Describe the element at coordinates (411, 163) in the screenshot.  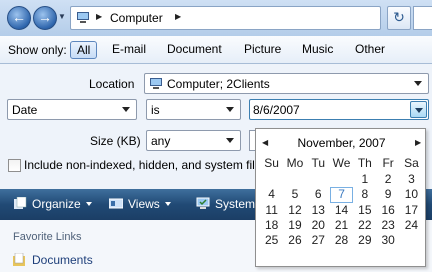
I see `calendar-weekday-header: Sa` at that location.